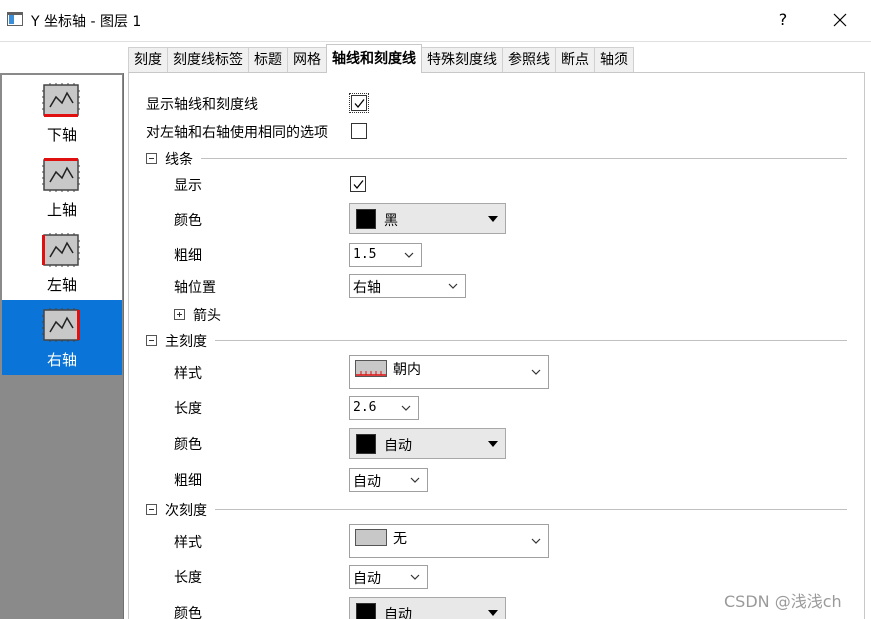 The height and width of the screenshot is (619, 871). I want to click on tab-breaks: 断点, so click(575, 60).